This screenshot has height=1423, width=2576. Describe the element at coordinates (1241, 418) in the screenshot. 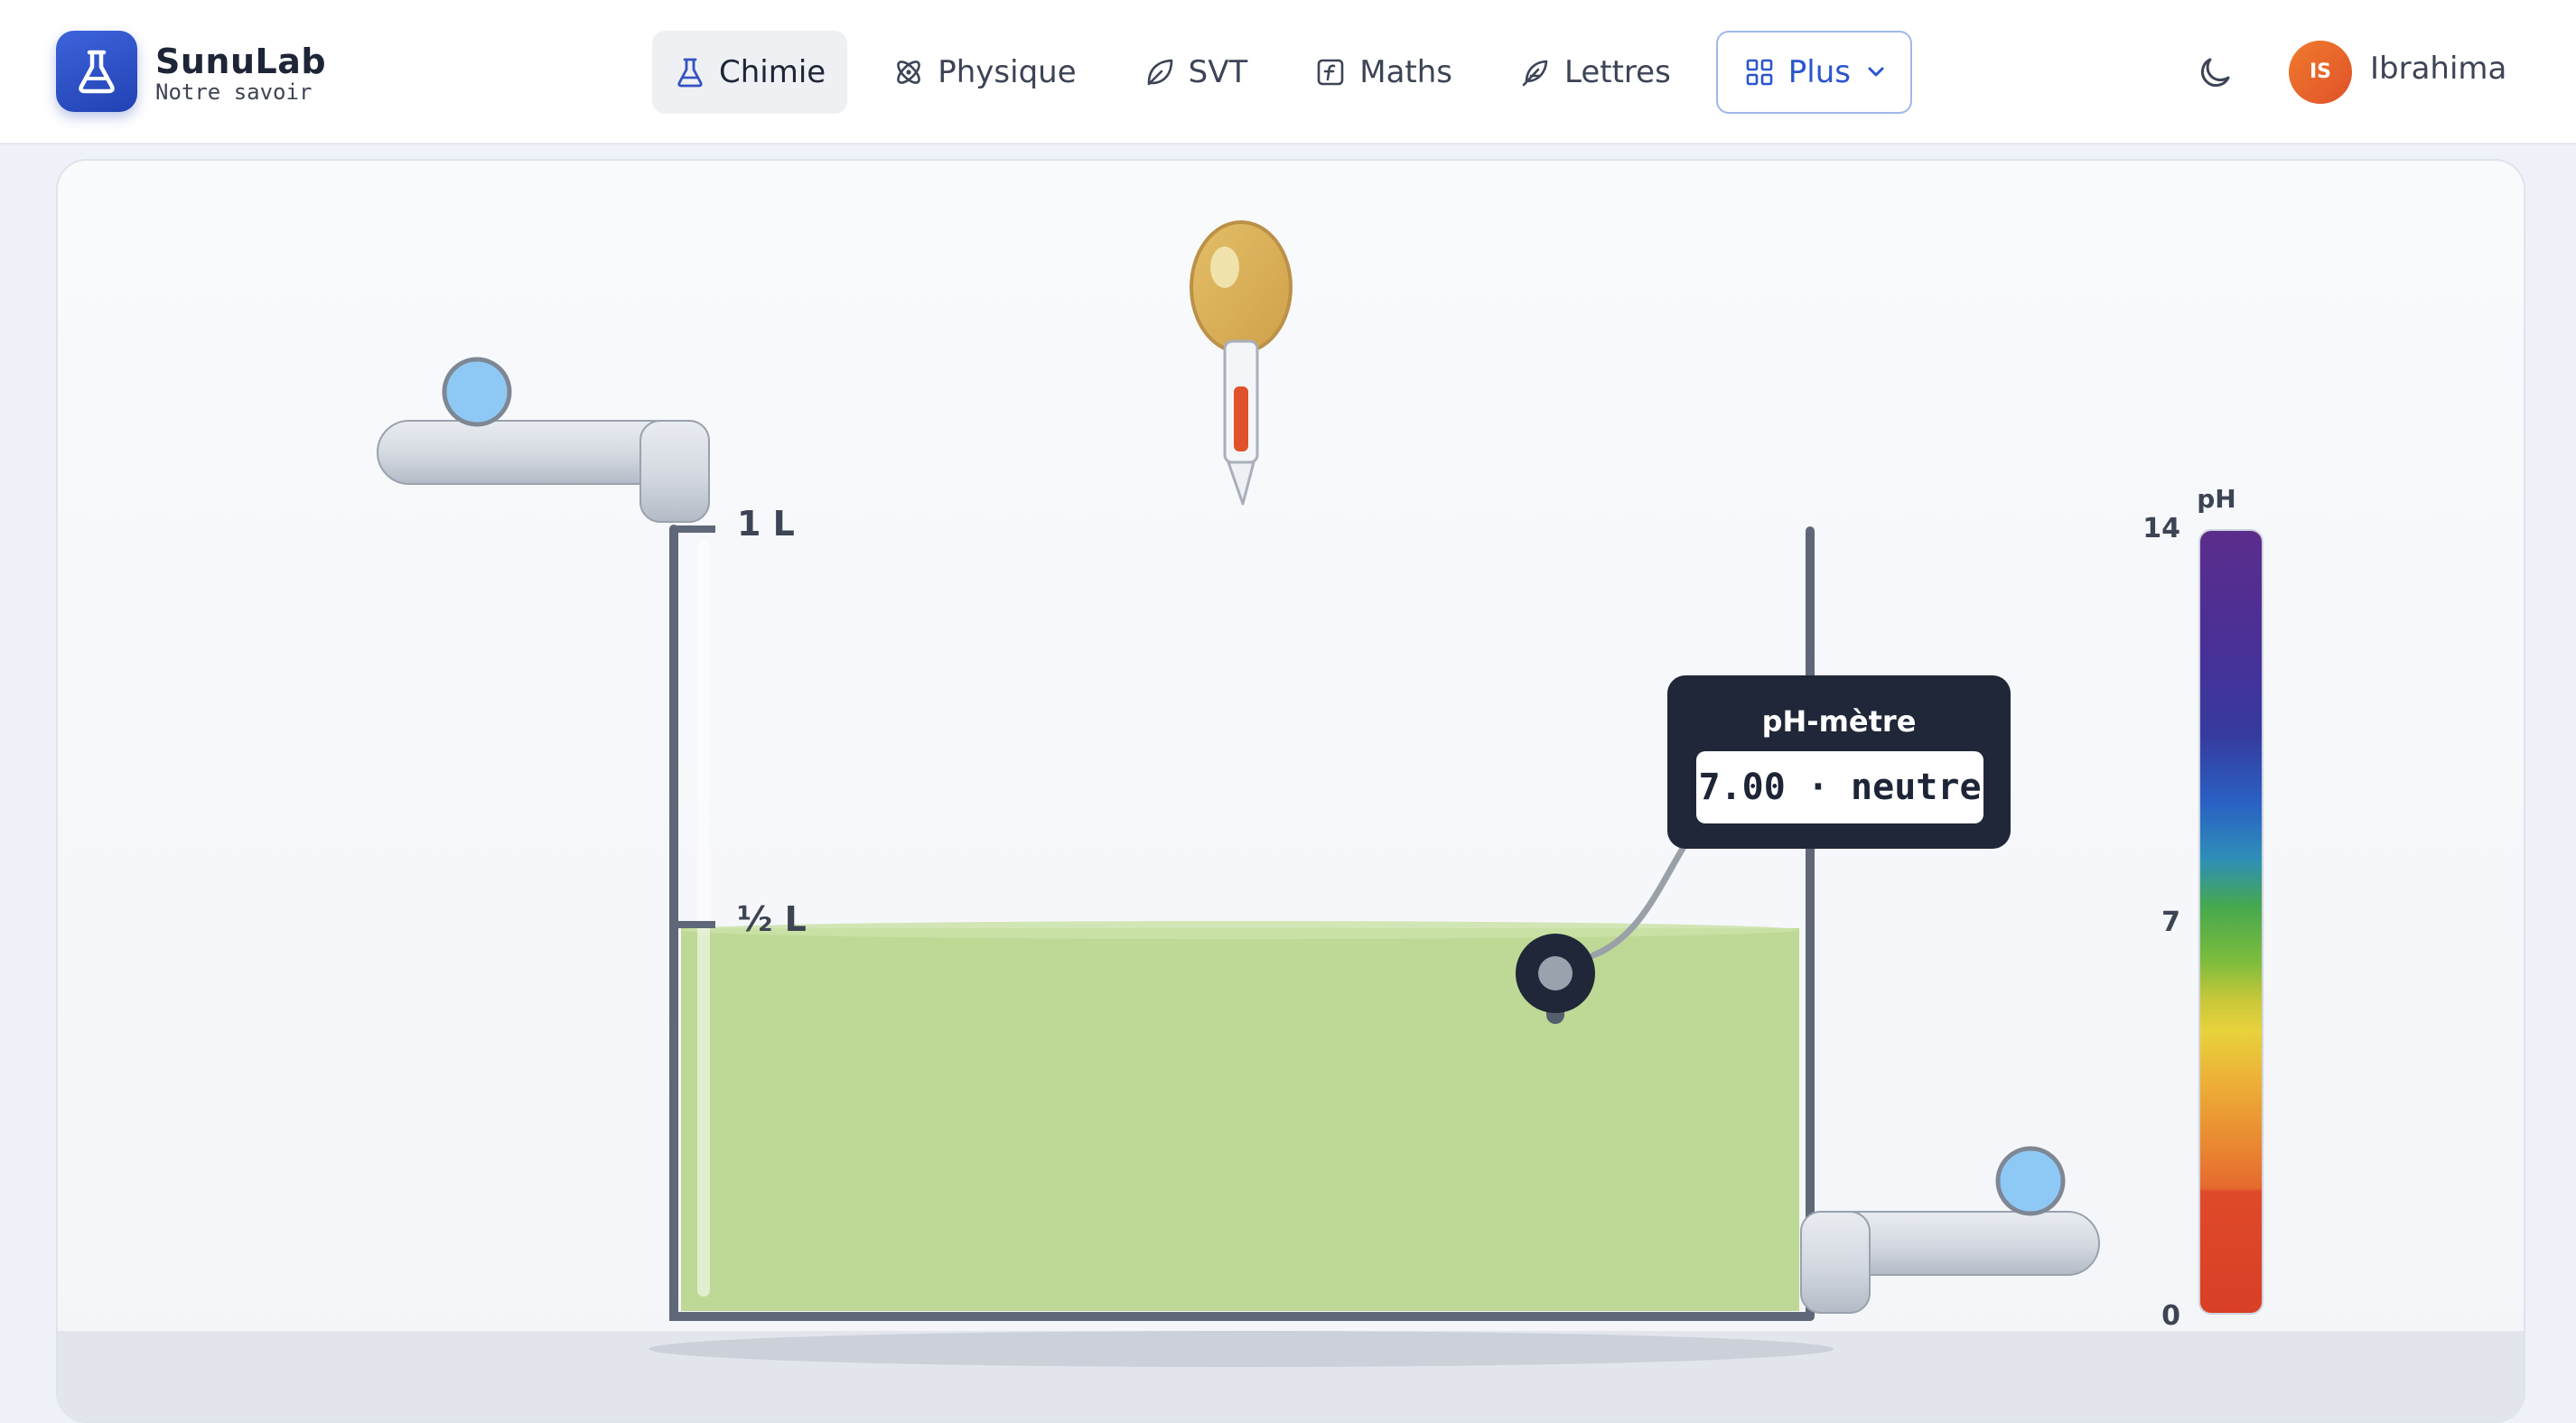

I see `pipette-liquid` at that location.